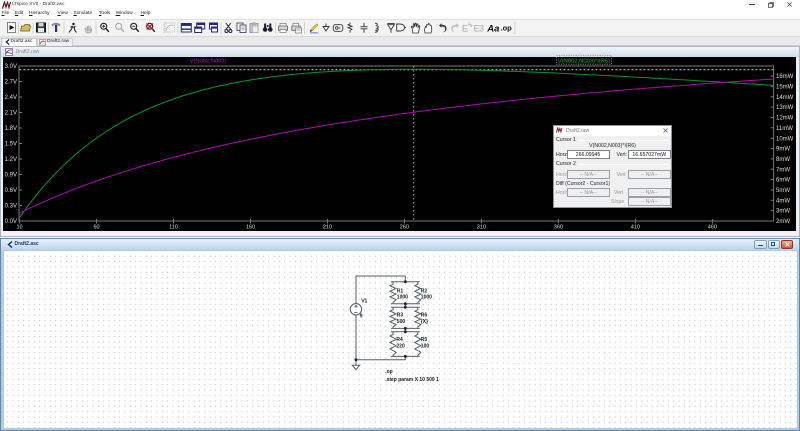 This screenshot has height=431, width=800. What do you see at coordinates (783, 170) in the screenshot?
I see `svg-text: 7mW` at bounding box center [783, 170].